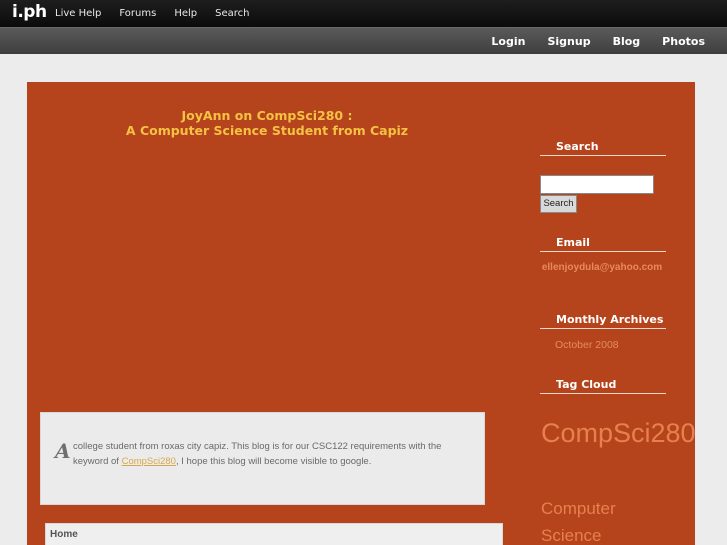 The image size is (727, 545). What do you see at coordinates (363, 13) in the screenshot?
I see `top-navigation-bar: i.ph Live Help Forums Help Search` at bounding box center [363, 13].